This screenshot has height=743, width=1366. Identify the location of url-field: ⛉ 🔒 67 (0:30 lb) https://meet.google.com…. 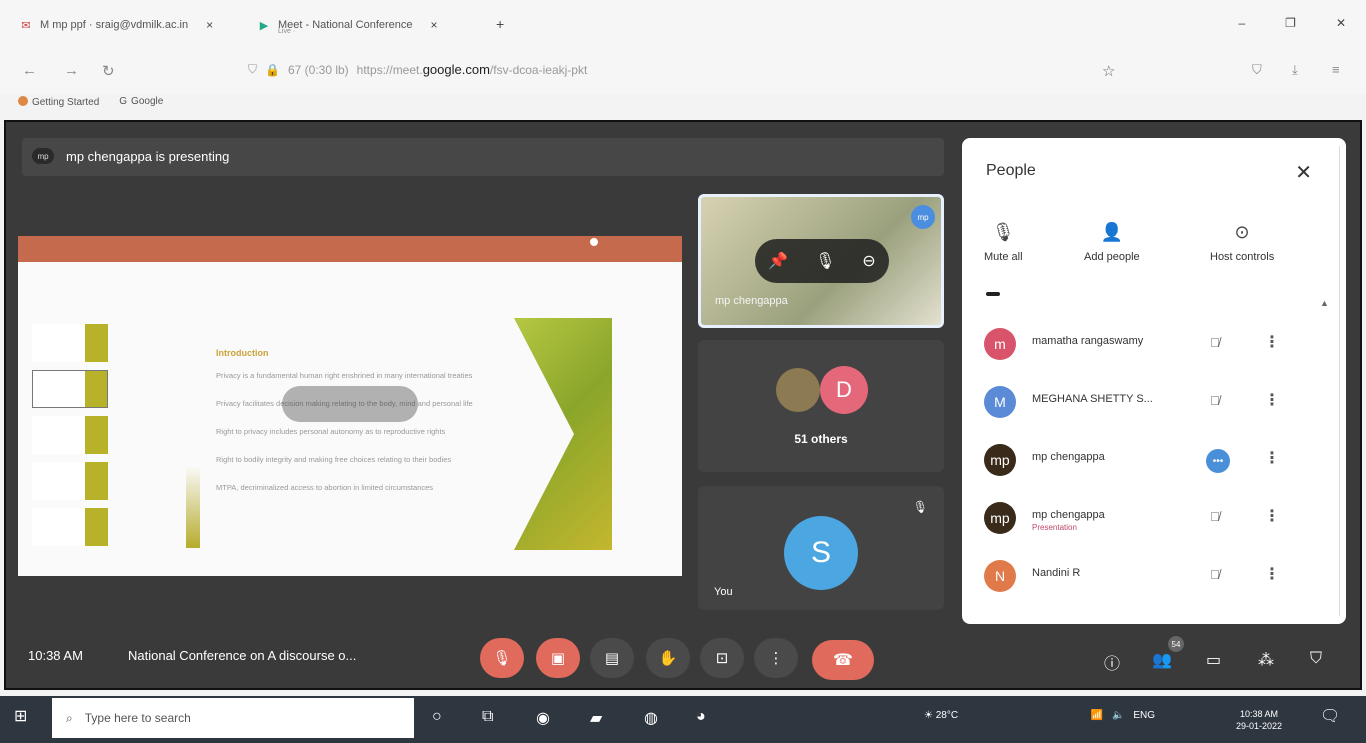
(417, 69).